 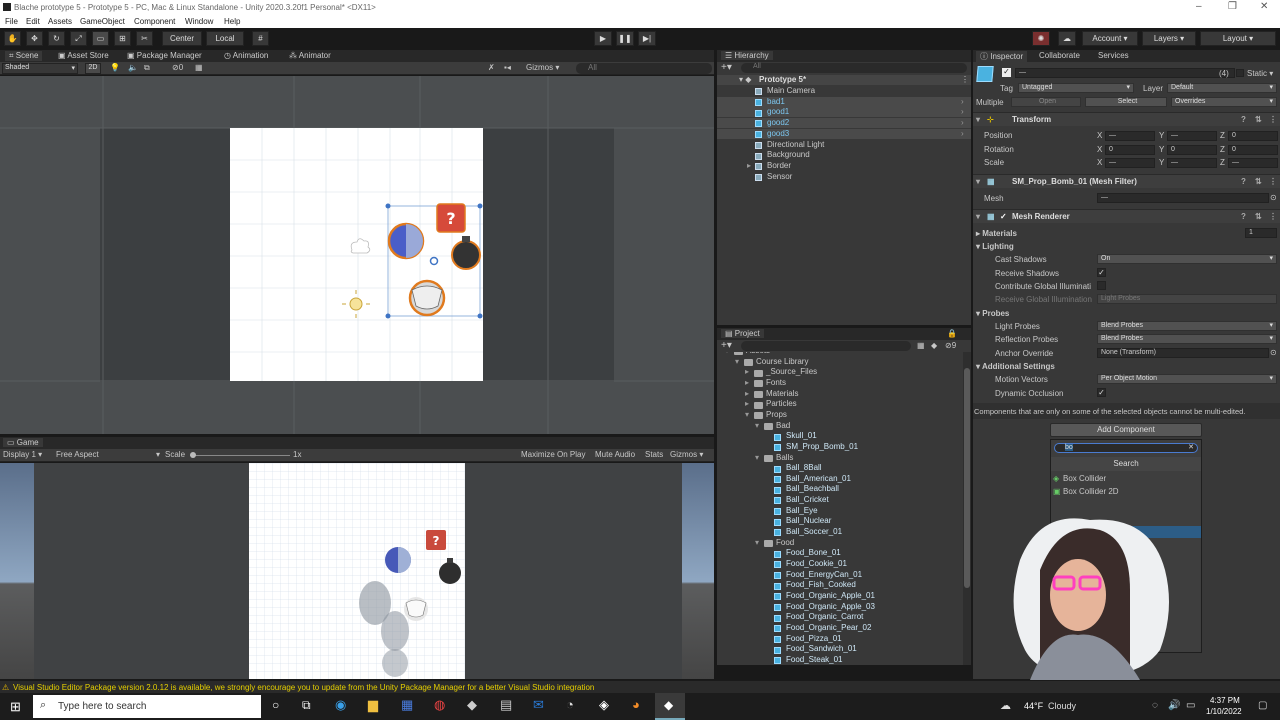 I want to click on menu-gameobject: GameObject, so click(x=102, y=21).